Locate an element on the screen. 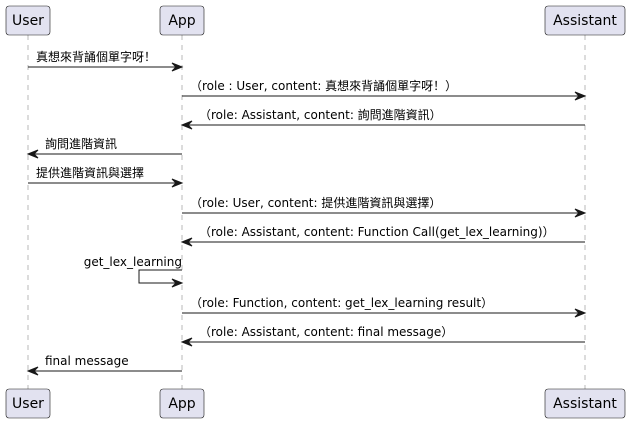  participant-assistant-top: Assistant is located at coordinates (585, 20).